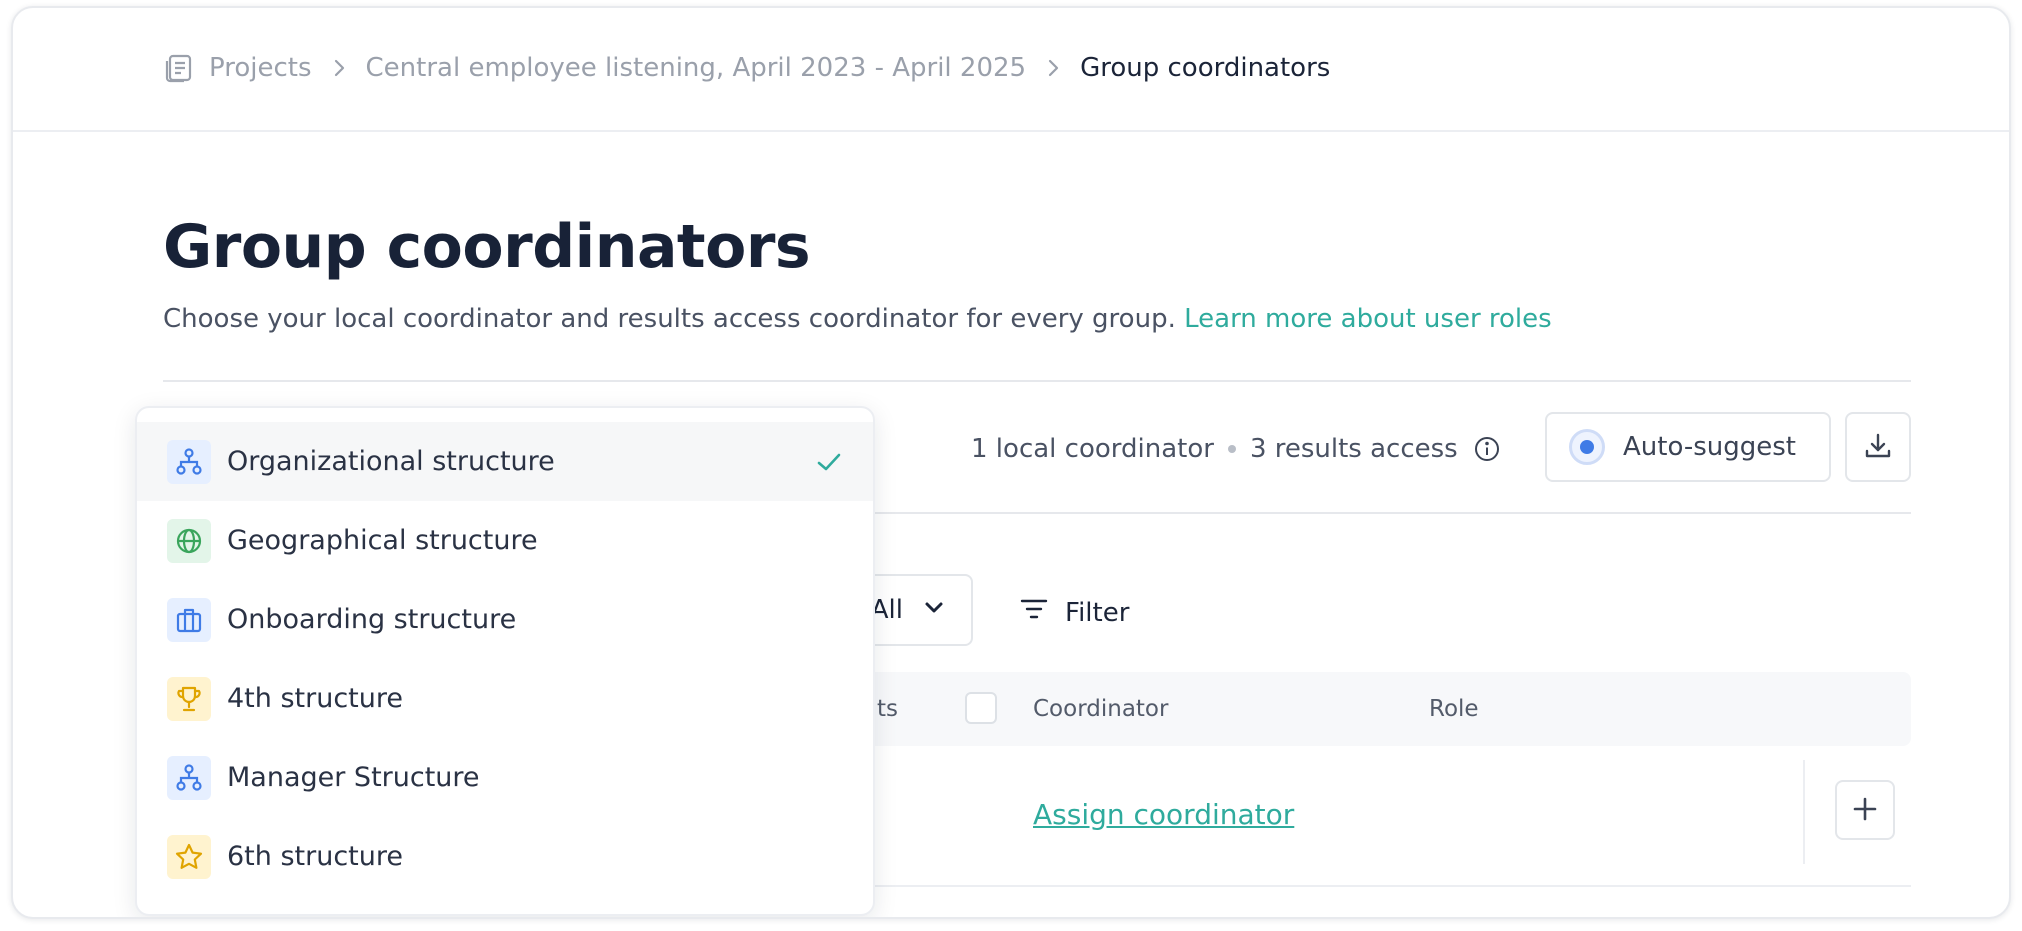  I want to click on structure-option-organizational: Organizational structure, so click(505, 461).